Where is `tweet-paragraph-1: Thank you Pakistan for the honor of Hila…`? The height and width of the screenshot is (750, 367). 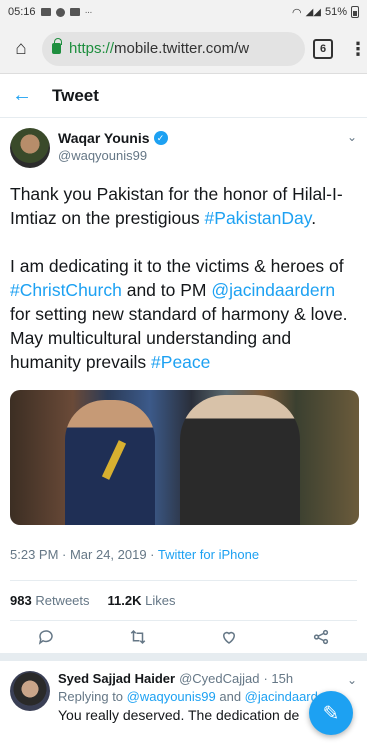 tweet-paragraph-1: Thank you Pakistan for the honor of Hila… is located at coordinates (183, 206).